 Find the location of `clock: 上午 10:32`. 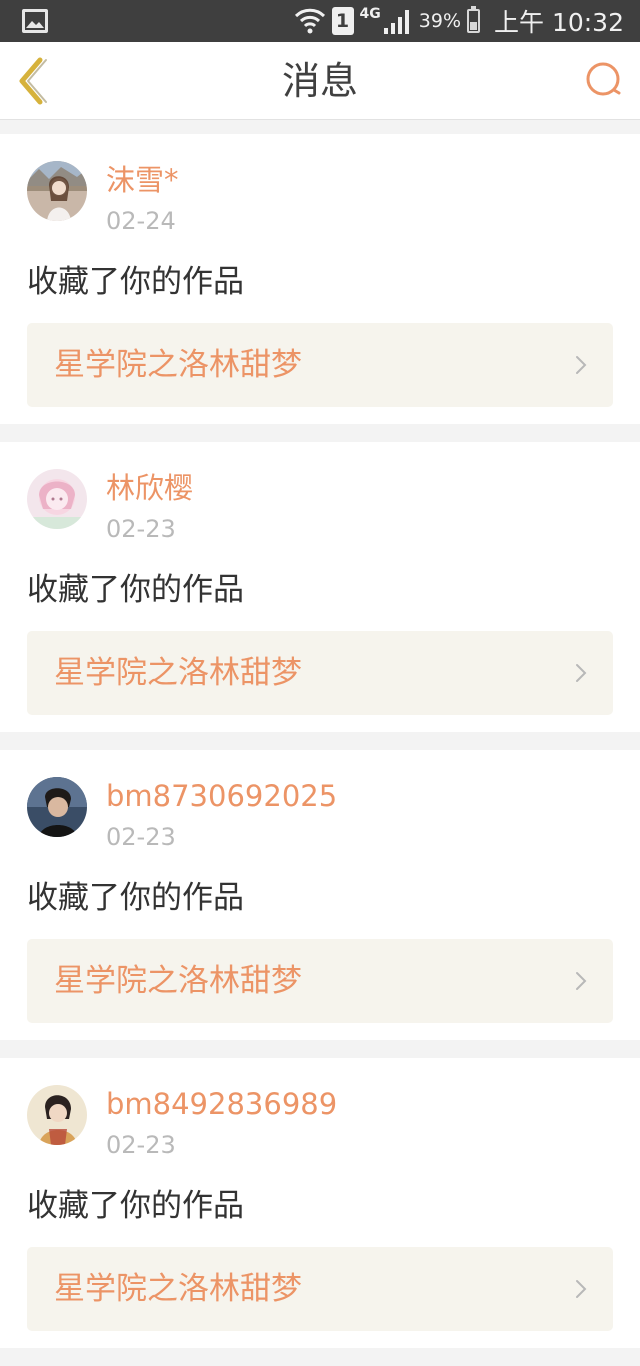

clock: 上午 10:32 is located at coordinates (559, 22).